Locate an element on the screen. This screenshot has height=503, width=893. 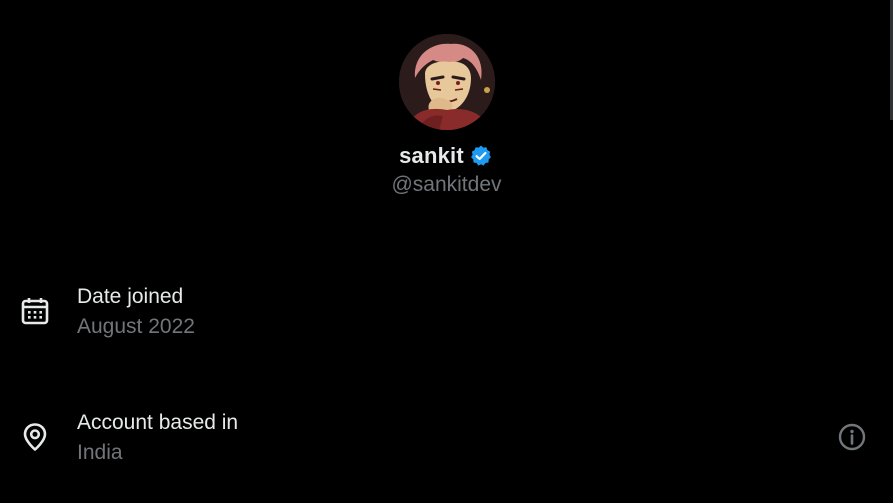
account-location-row: Account based in India is located at coordinates (446, 440).